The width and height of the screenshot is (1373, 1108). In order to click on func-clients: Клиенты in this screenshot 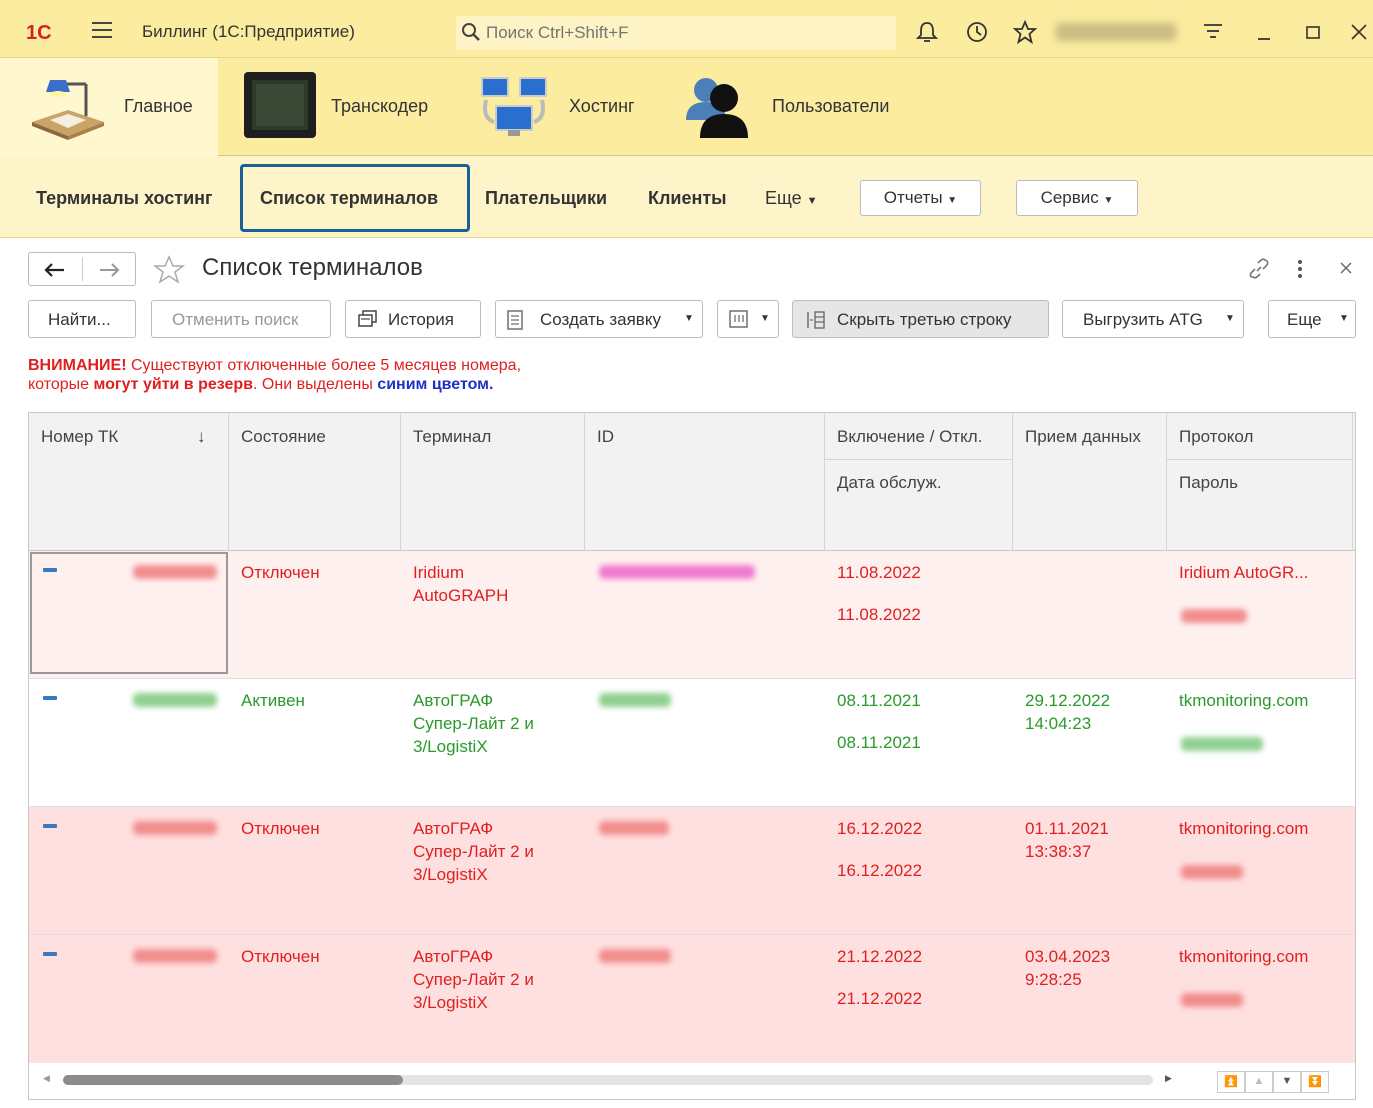, I will do `click(687, 198)`.